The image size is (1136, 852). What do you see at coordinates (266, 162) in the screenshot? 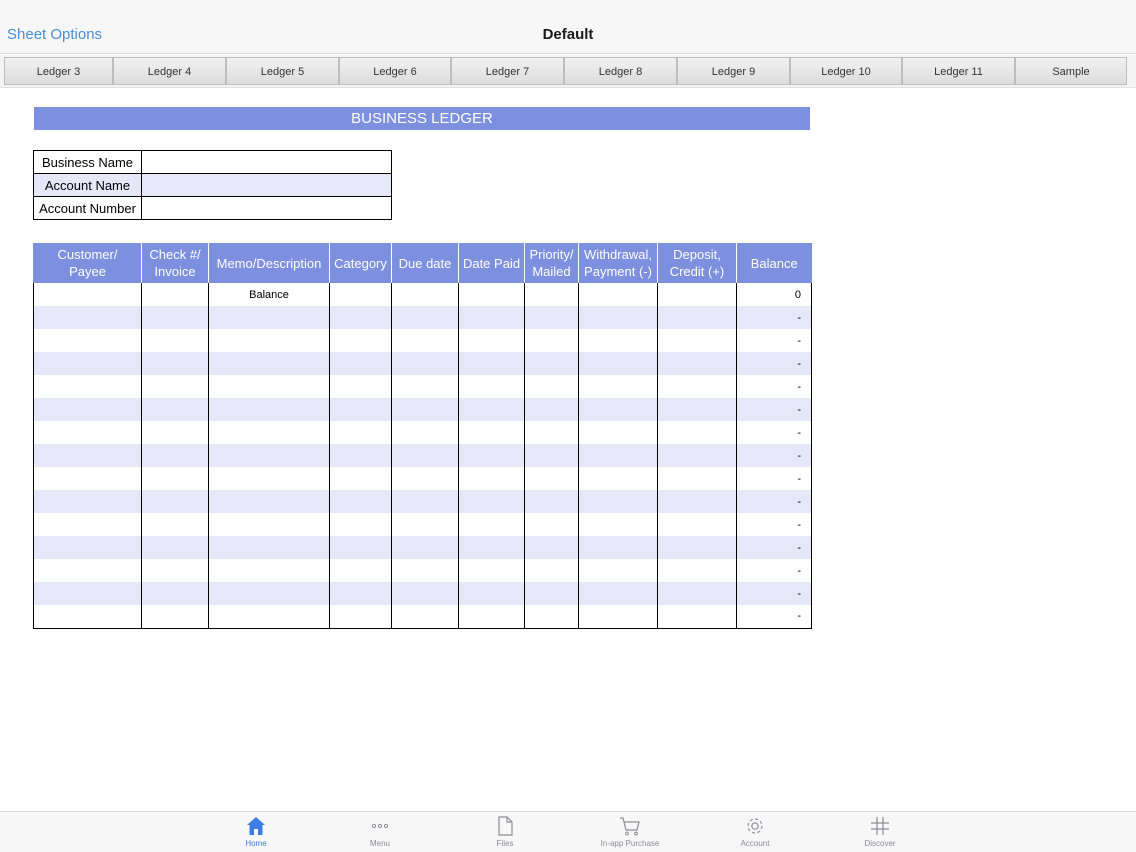
I see `business-name-cell` at bounding box center [266, 162].